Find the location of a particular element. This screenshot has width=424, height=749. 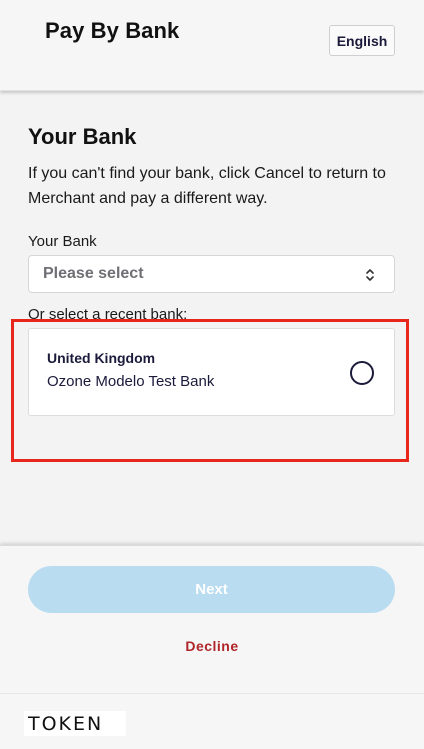

recent-bank-label: Or select a recent bank: is located at coordinates (108, 314).